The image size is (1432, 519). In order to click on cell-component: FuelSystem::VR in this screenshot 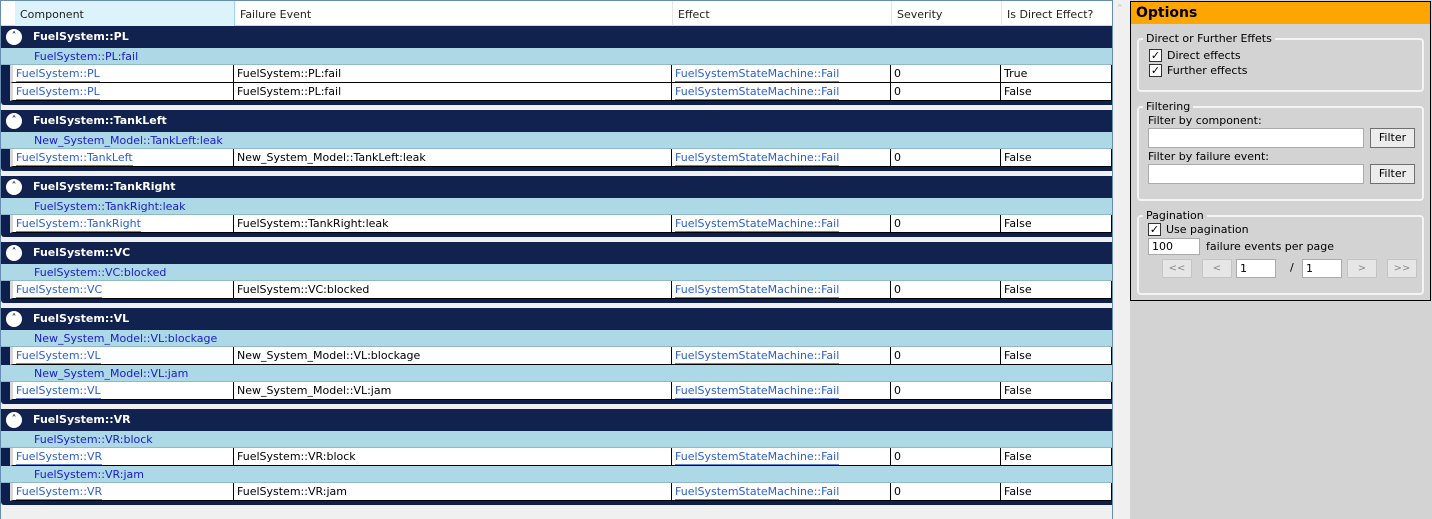, I will do `click(123, 456)`.